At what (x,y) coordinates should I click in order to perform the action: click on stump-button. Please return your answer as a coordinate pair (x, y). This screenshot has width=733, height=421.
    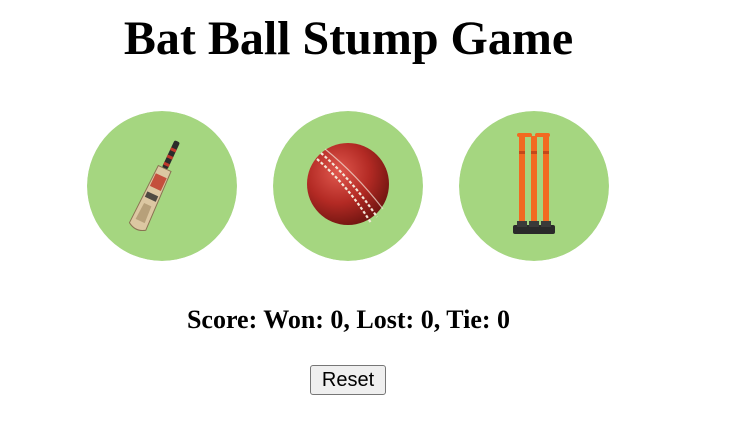
    Looking at the image, I should click on (534, 186).